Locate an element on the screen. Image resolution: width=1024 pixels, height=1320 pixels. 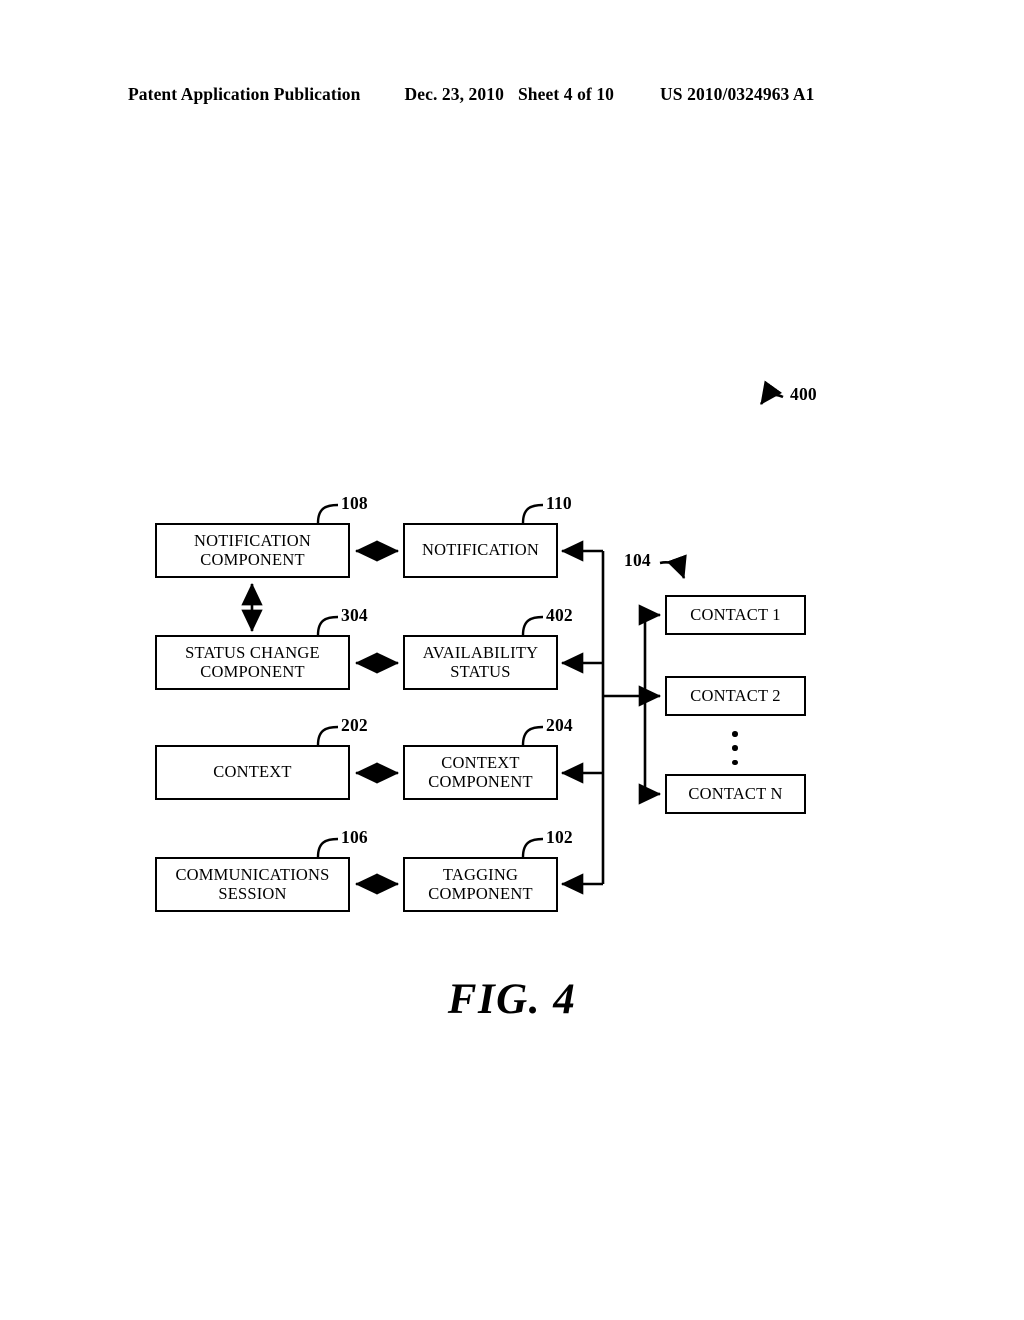
ref-number-204: 204 is located at coordinates (559, 725).